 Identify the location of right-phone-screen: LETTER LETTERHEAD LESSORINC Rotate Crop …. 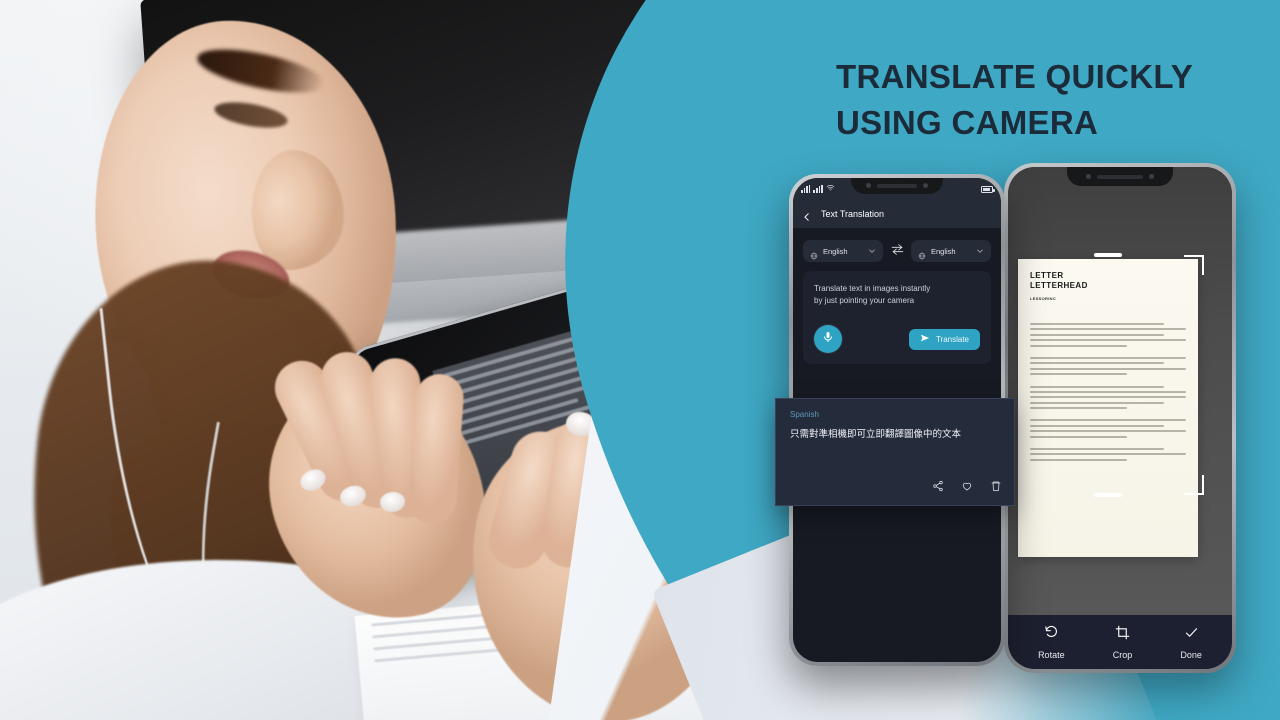
(1120, 418).